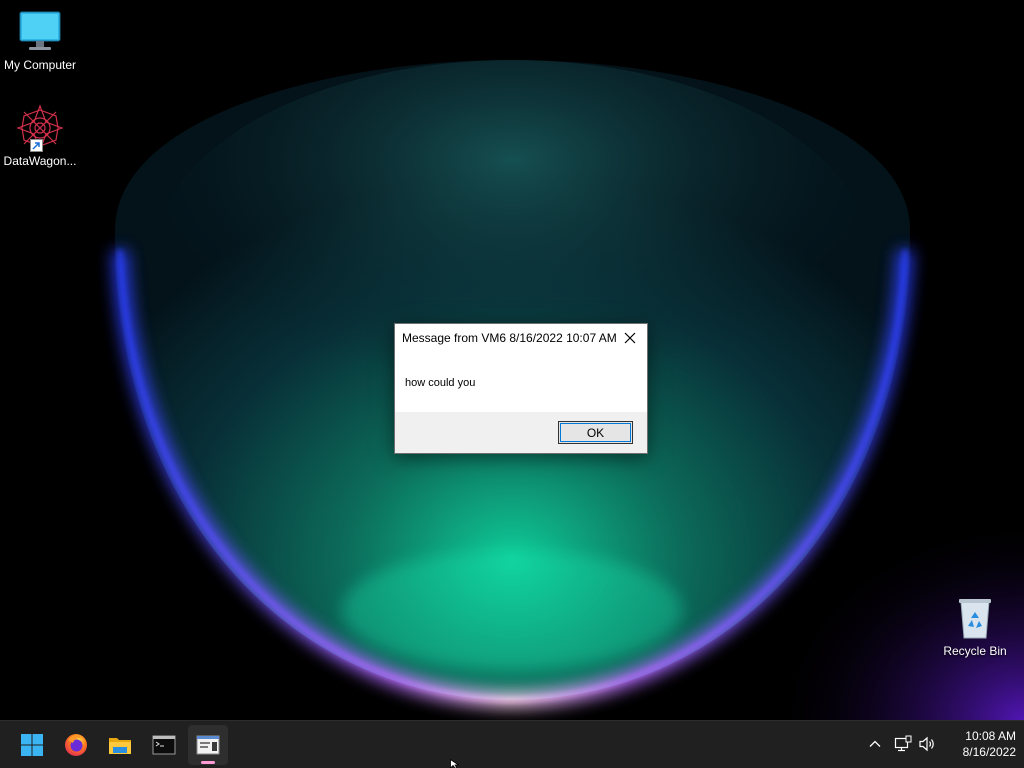  I want to click on close-icon, so click(630, 338).